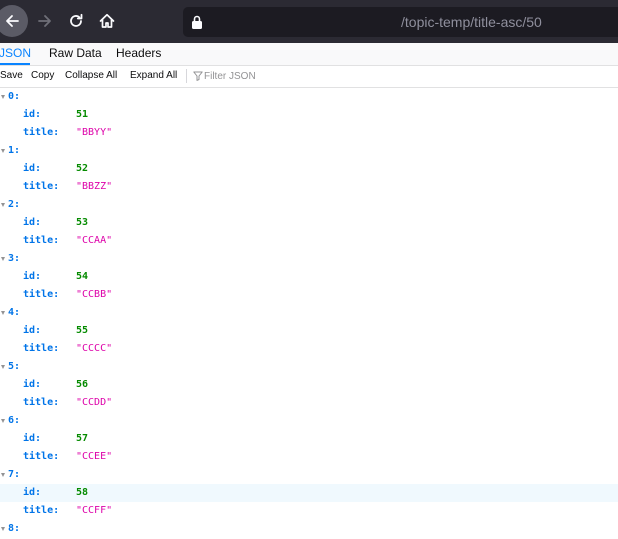  Describe the element at coordinates (309, 223) in the screenshot. I see `tree-row-id: id: 53` at that location.